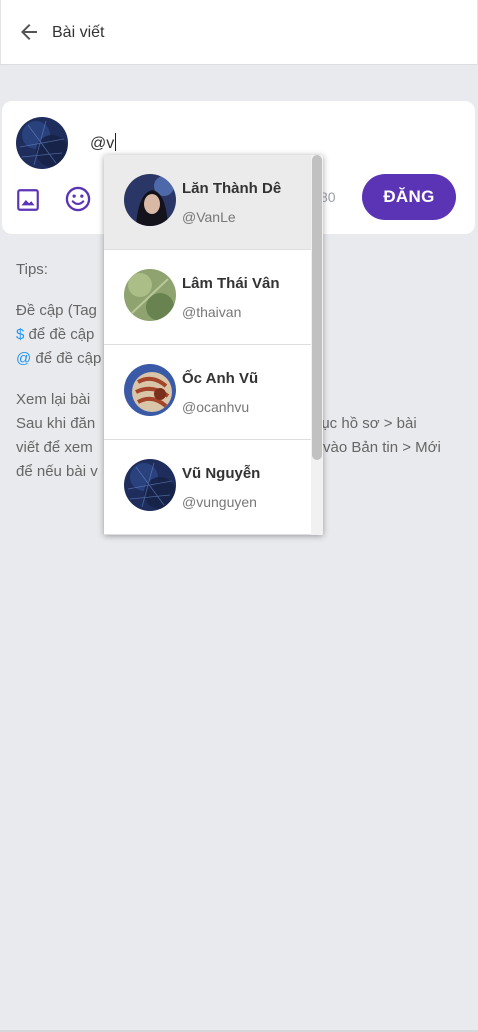 This screenshot has height=1032, width=478. What do you see at coordinates (232, 188) in the screenshot?
I see `mention-name: Lăn Thành Dê` at bounding box center [232, 188].